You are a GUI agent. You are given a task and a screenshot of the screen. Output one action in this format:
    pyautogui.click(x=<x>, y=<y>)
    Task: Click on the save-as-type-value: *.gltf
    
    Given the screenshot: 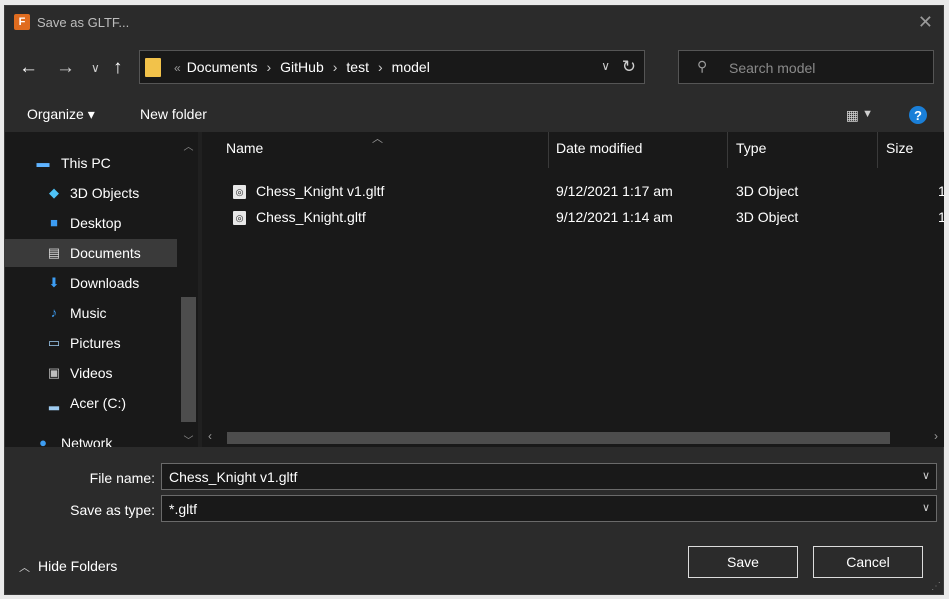 What is the action you would take?
    pyautogui.click(x=183, y=509)
    